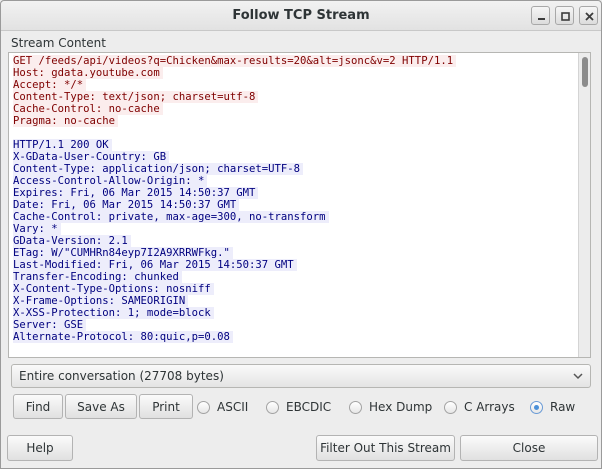 The image size is (602, 469). Describe the element at coordinates (58, 43) in the screenshot. I see `stream-content-label: Stream Content` at that location.